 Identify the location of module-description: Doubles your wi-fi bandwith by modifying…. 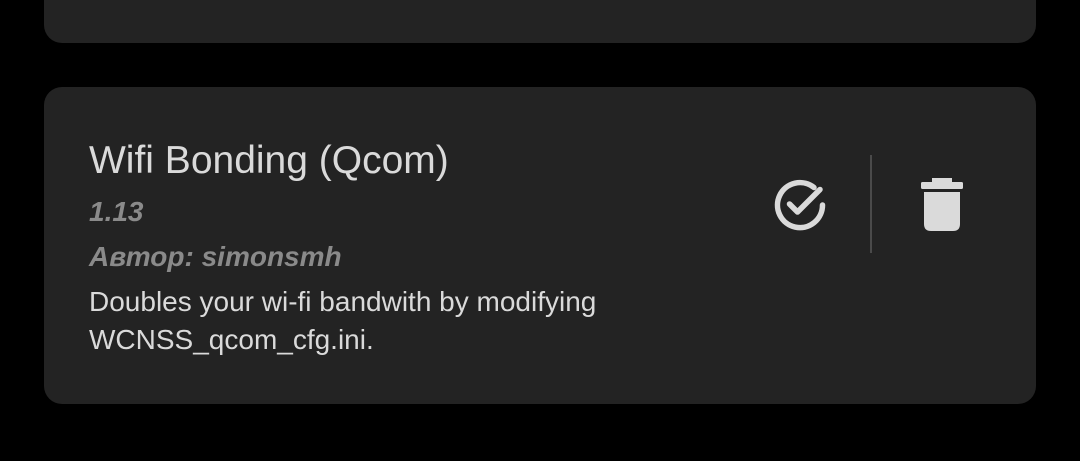
(409, 321).